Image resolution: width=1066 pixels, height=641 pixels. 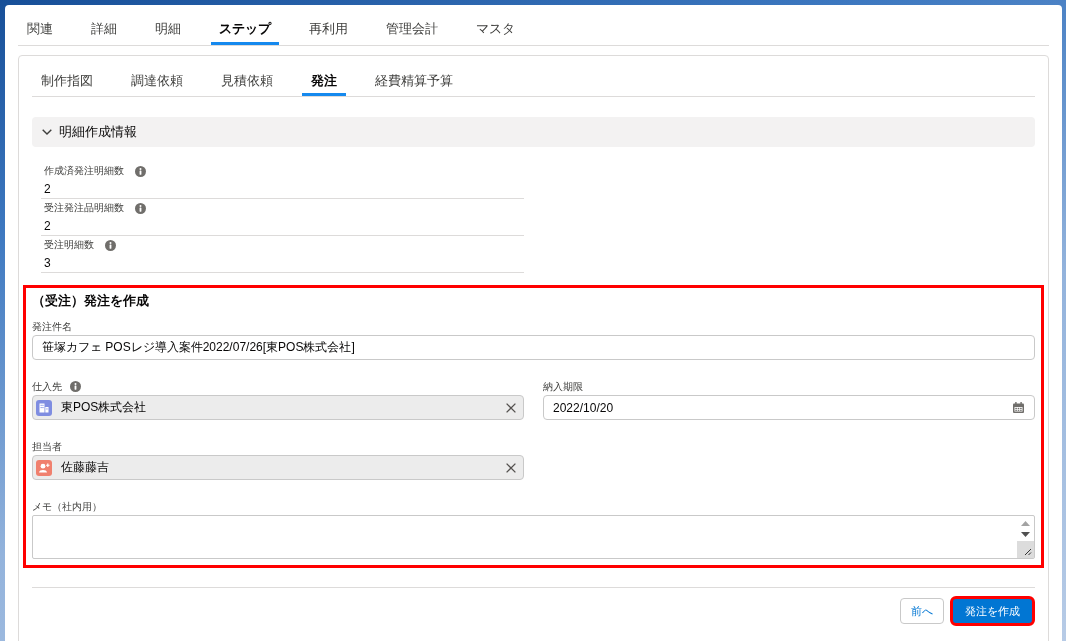 What do you see at coordinates (84, 208) in the screenshot?
I see `field-label: 受注発注品明細数` at bounding box center [84, 208].